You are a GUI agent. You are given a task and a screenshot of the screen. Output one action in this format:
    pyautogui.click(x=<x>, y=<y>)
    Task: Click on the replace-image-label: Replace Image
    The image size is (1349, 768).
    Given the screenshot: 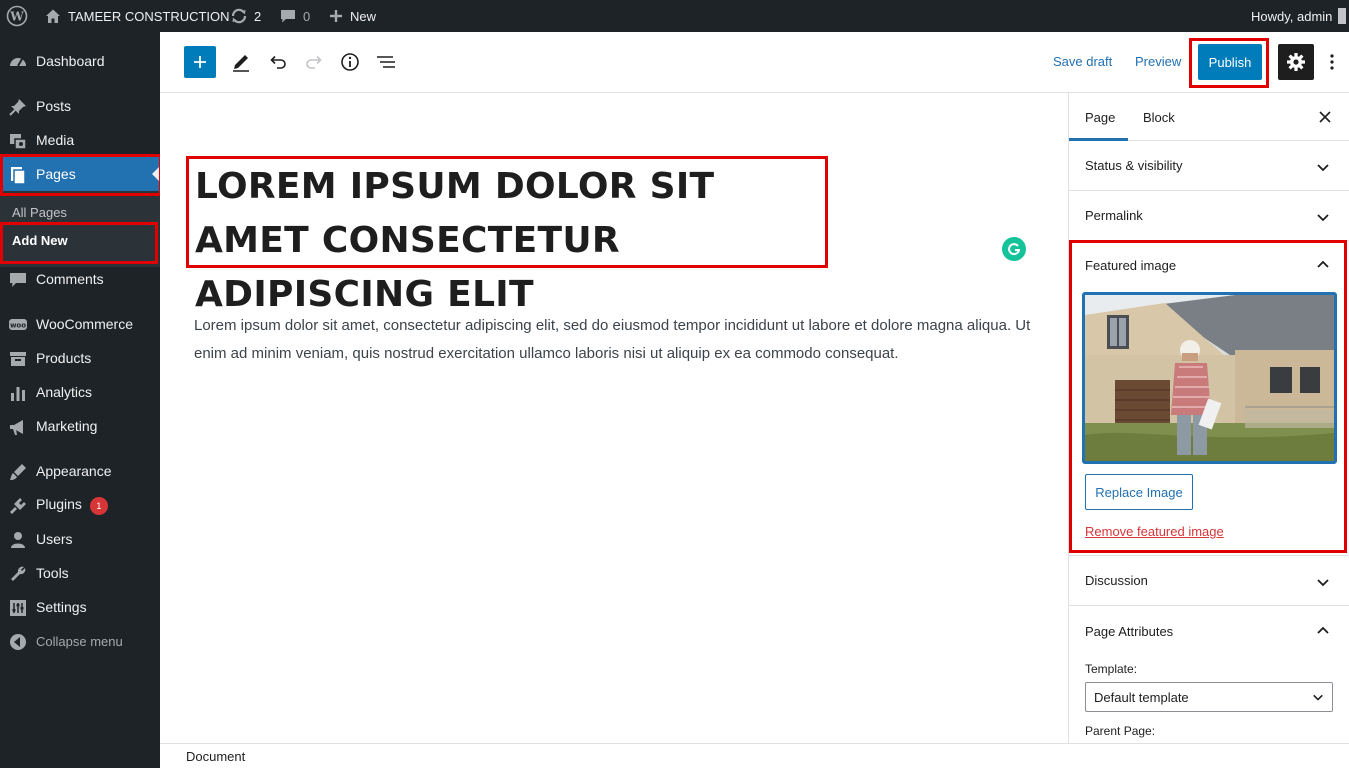 What is the action you would take?
    pyautogui.click(x=1139, y=492)
    